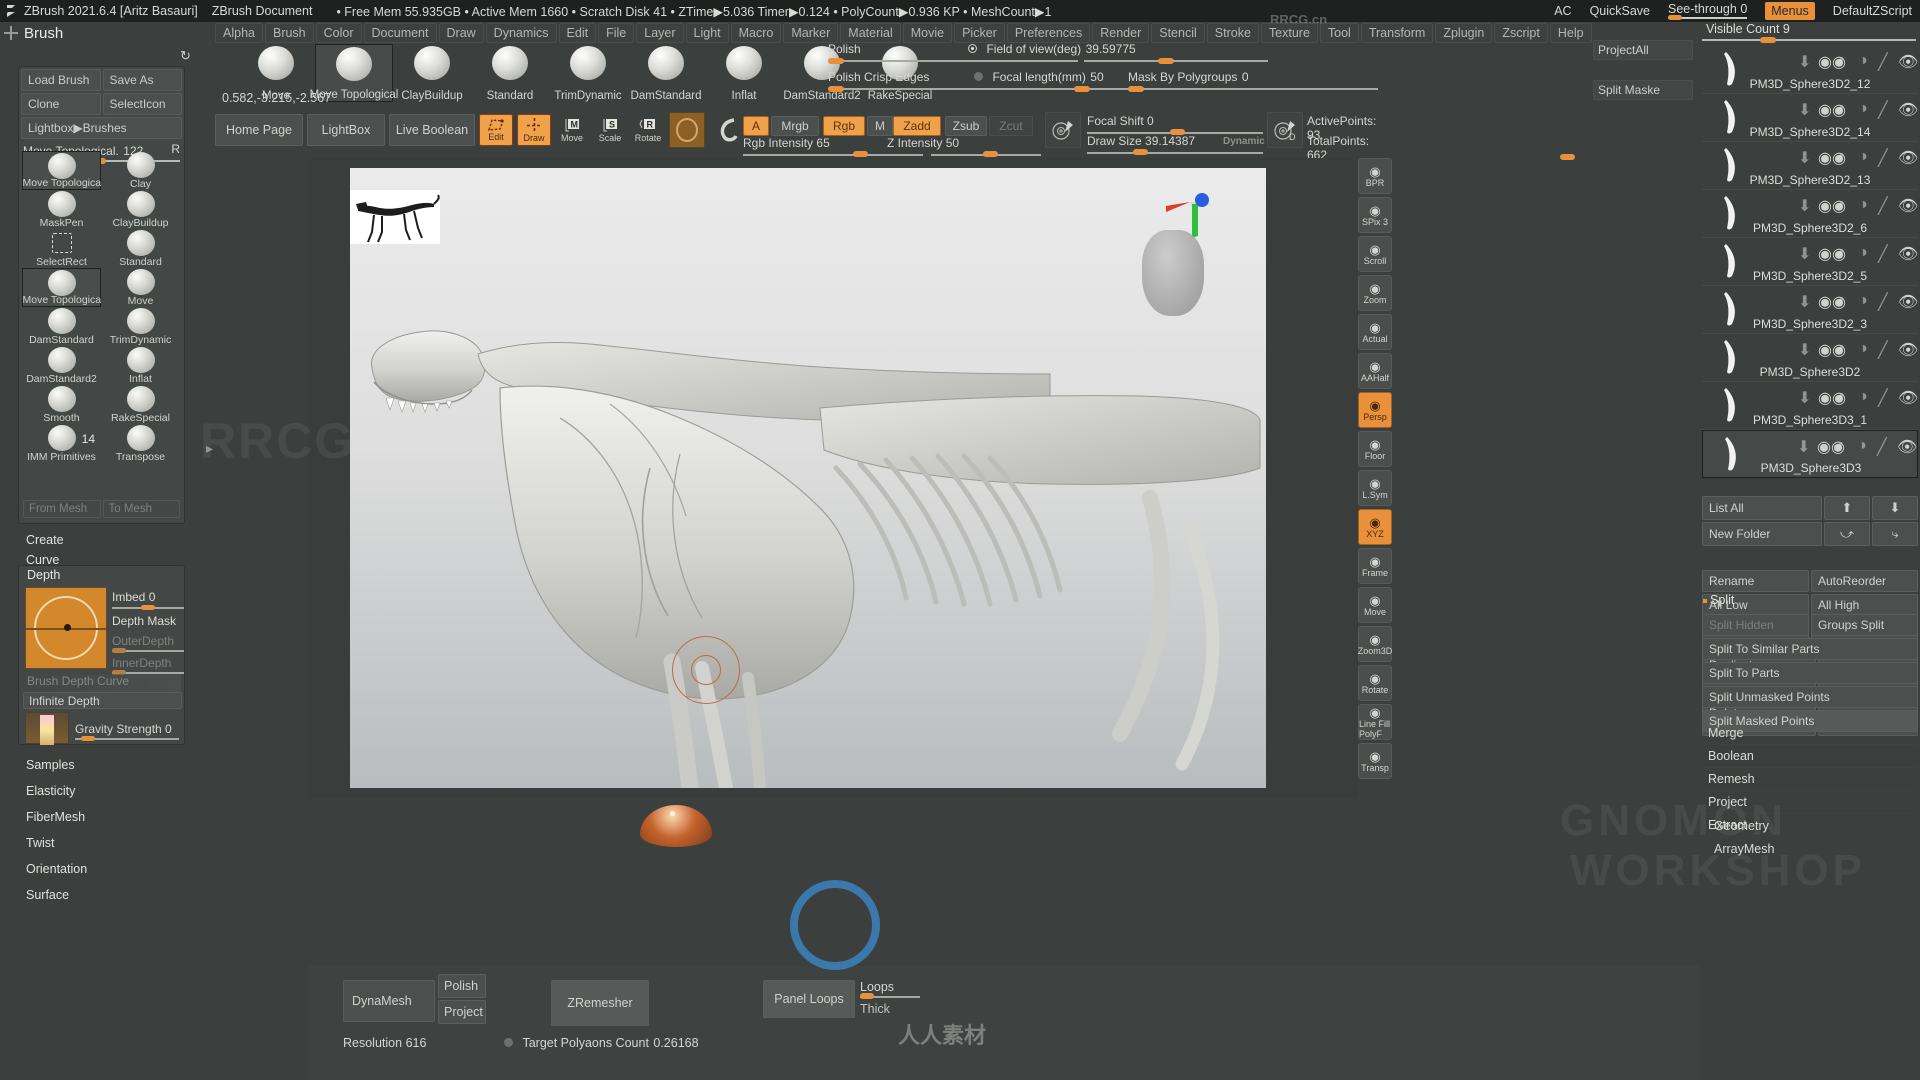  Describe the element at coordinates (1521, 33) in the screenshot. I see `menu-item-zscript: Zscript` at that location.